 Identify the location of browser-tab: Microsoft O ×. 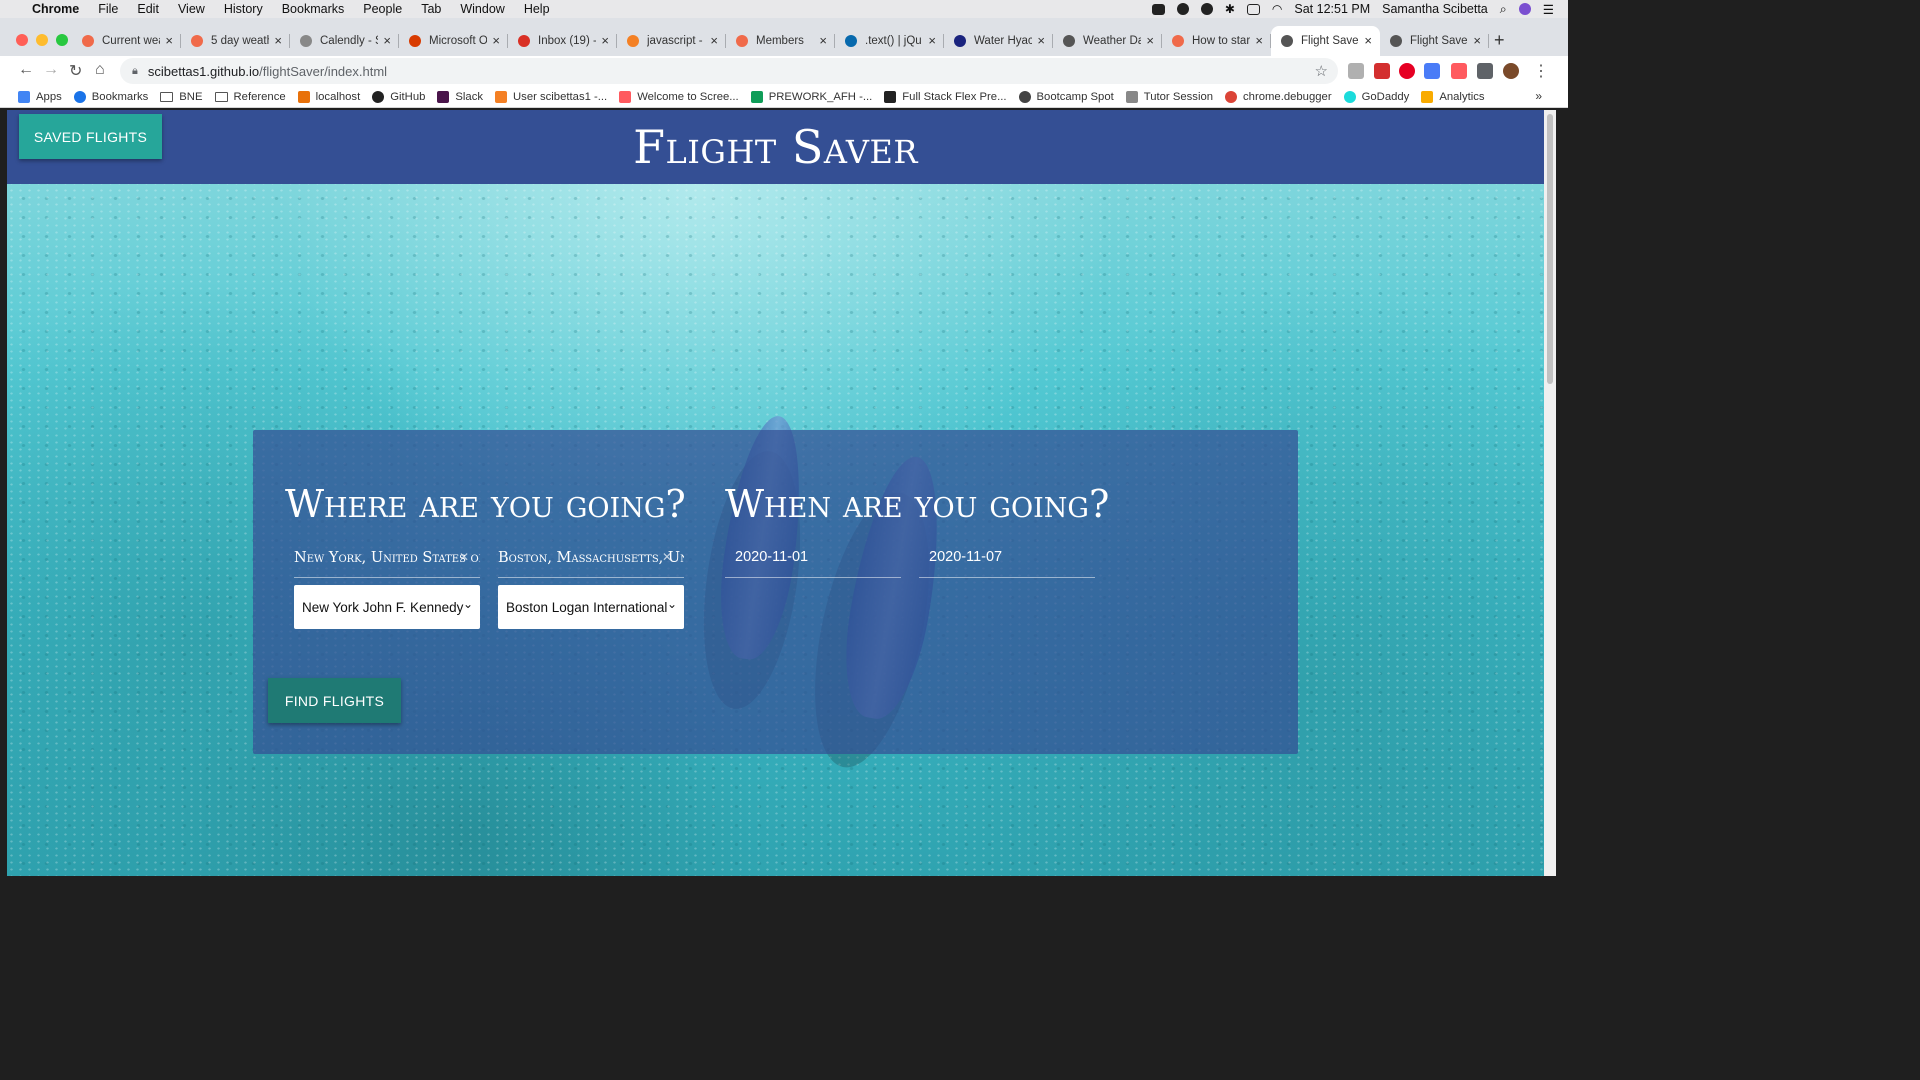
(453, 41).